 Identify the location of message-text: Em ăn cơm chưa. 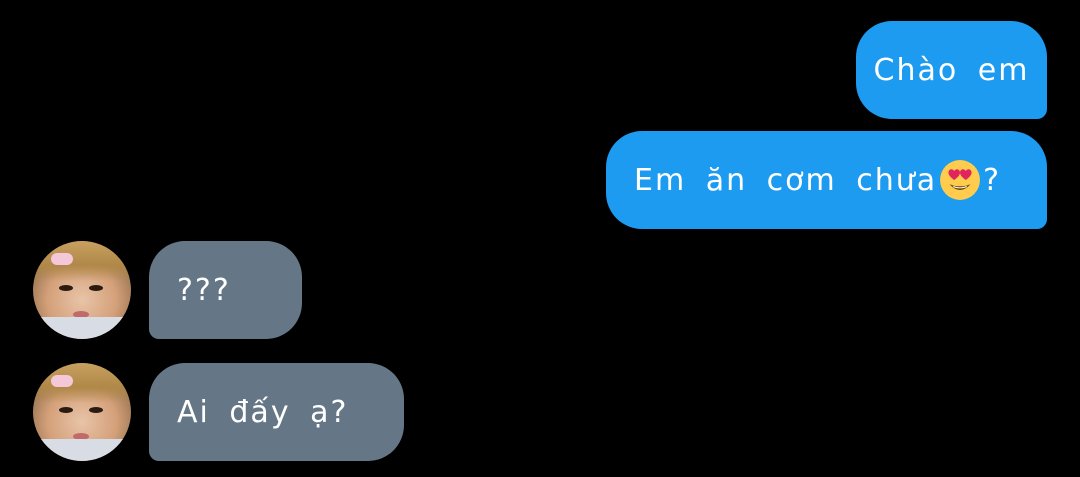
(786, 180).